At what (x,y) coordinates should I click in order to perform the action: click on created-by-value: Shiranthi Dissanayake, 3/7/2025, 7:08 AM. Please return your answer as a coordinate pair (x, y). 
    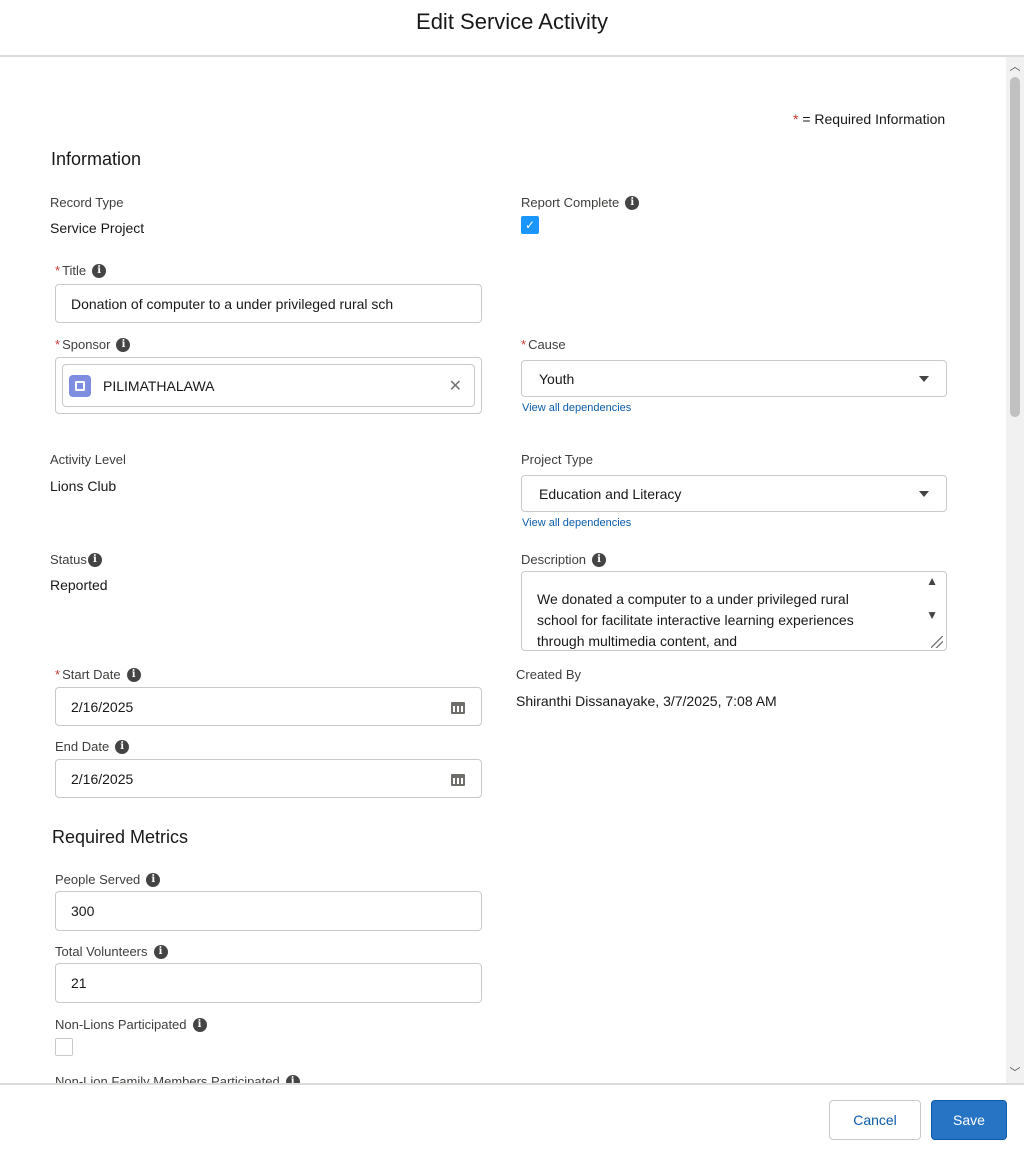
    Looking at the image, I should click on (646, 701).